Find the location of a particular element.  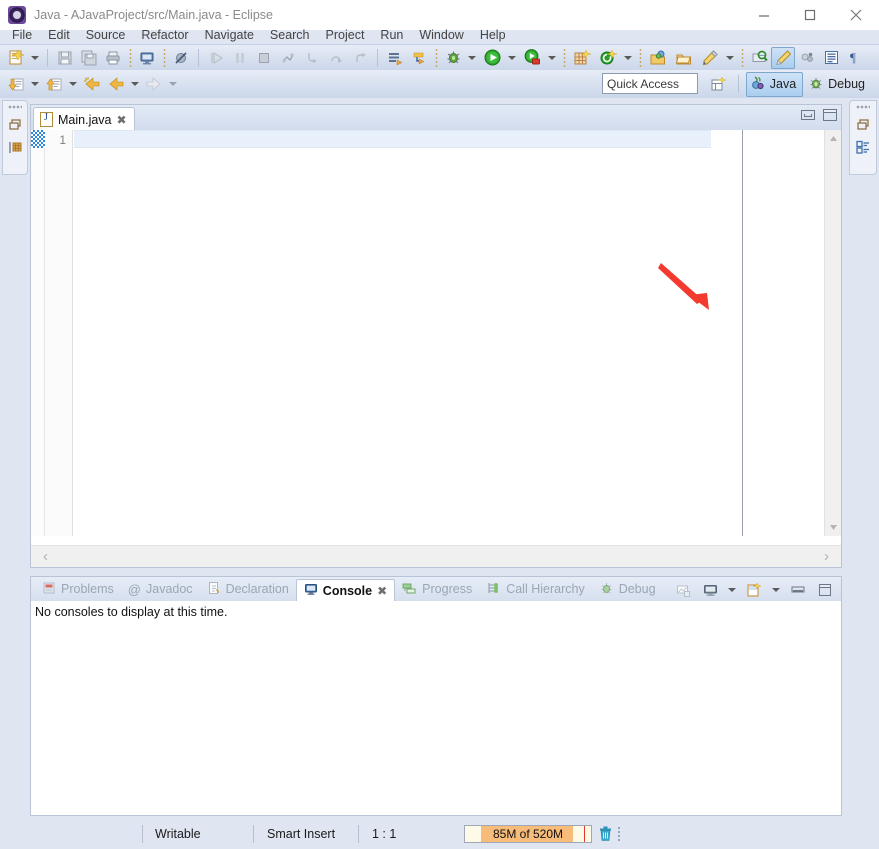

tab-debug-view-label: Debug is located at coordinates (637, 589).